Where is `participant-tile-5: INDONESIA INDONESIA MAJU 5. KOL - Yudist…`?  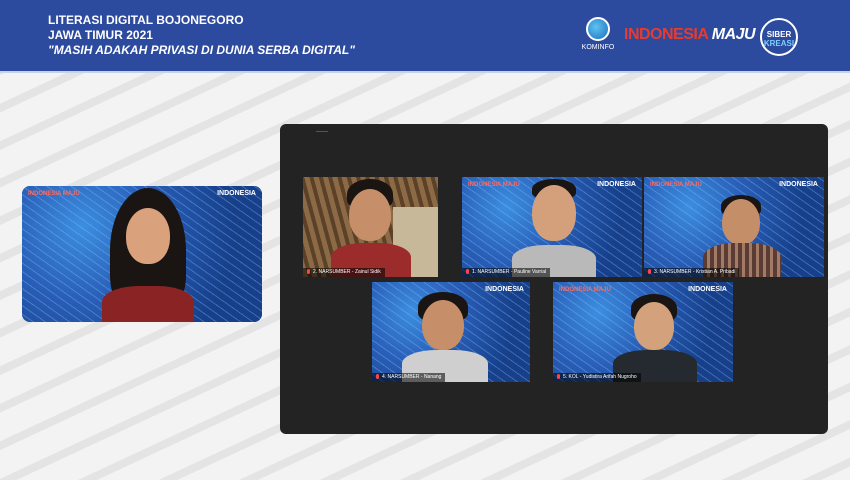 participant-tile-5: INDONESIA INDONESIA MAJU 5. KOL - Yudist… is located at coordinates (643, 332).